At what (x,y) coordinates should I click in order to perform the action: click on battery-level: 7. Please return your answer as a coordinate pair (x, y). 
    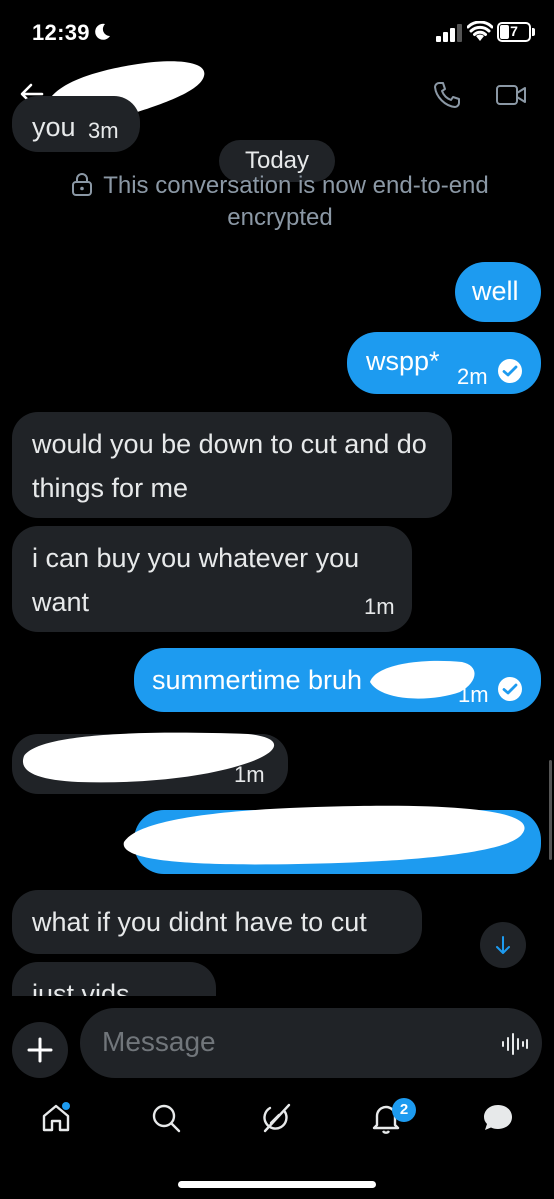
    Looking at the image, I should click on (514, 31).